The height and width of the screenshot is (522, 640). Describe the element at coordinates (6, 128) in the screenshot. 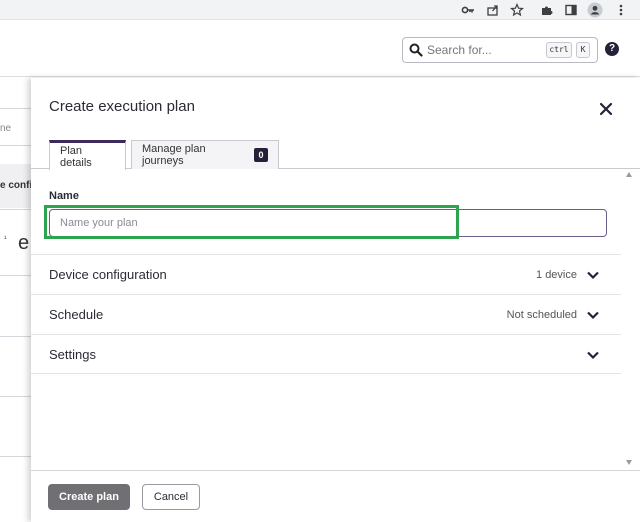

I see `bg-fragment: ne` at that location.